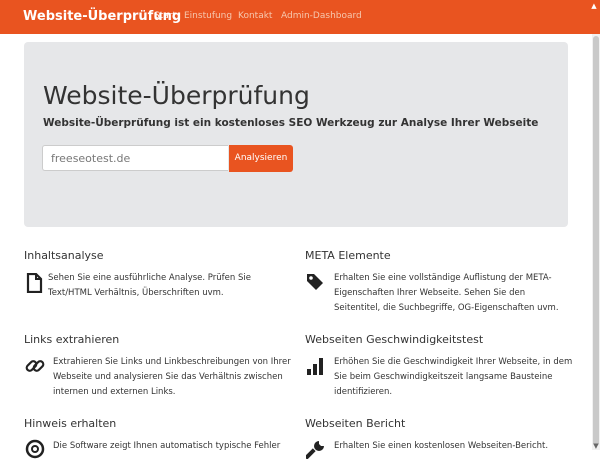 Image resolution: width=600 pixels, height=459 pixels. Describe the element at coordinates (596, 241) in the screenshot. I see `scrollbar-thumb` at that location.